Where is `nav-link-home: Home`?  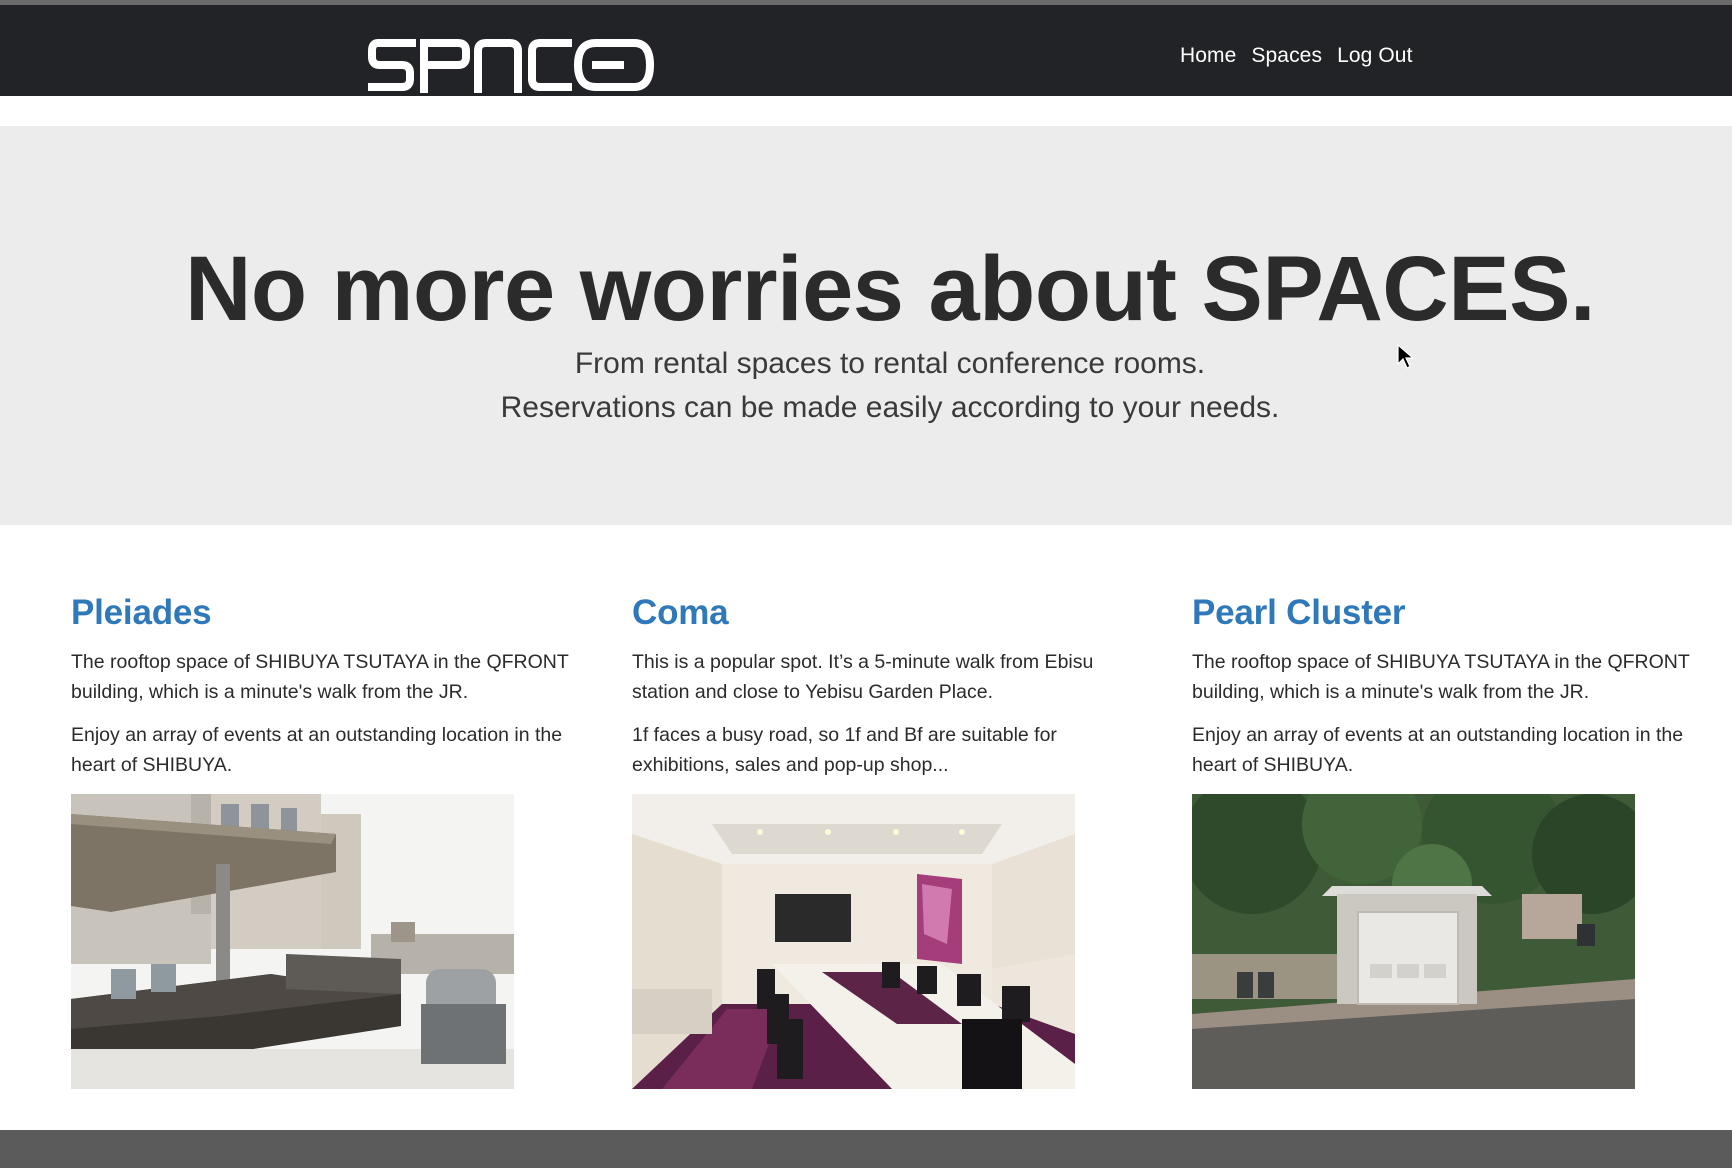
nav-link-home: Home is located at coordinates (1208, 56).